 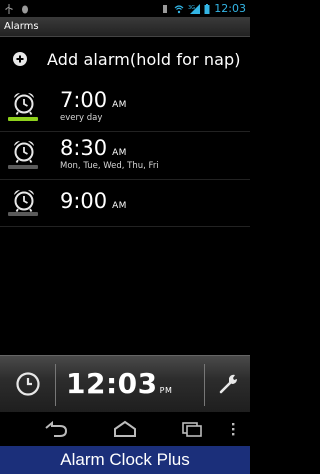 I want to click on clock-panel: 12:03 PM, so click(x=125, y=384).